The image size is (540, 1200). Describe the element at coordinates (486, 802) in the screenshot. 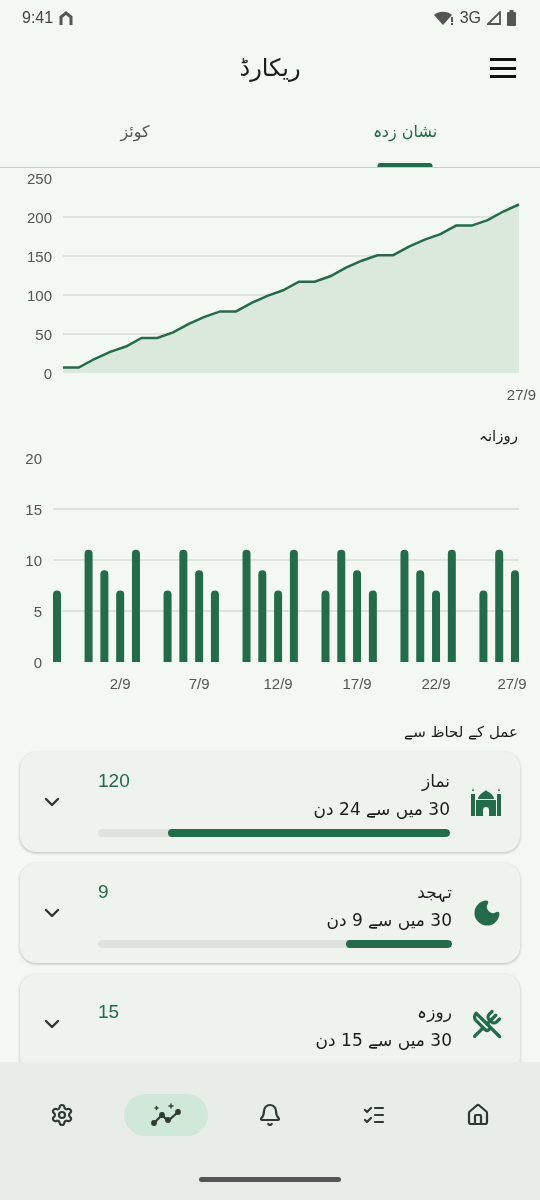

I see `mosque-icon` at that location.